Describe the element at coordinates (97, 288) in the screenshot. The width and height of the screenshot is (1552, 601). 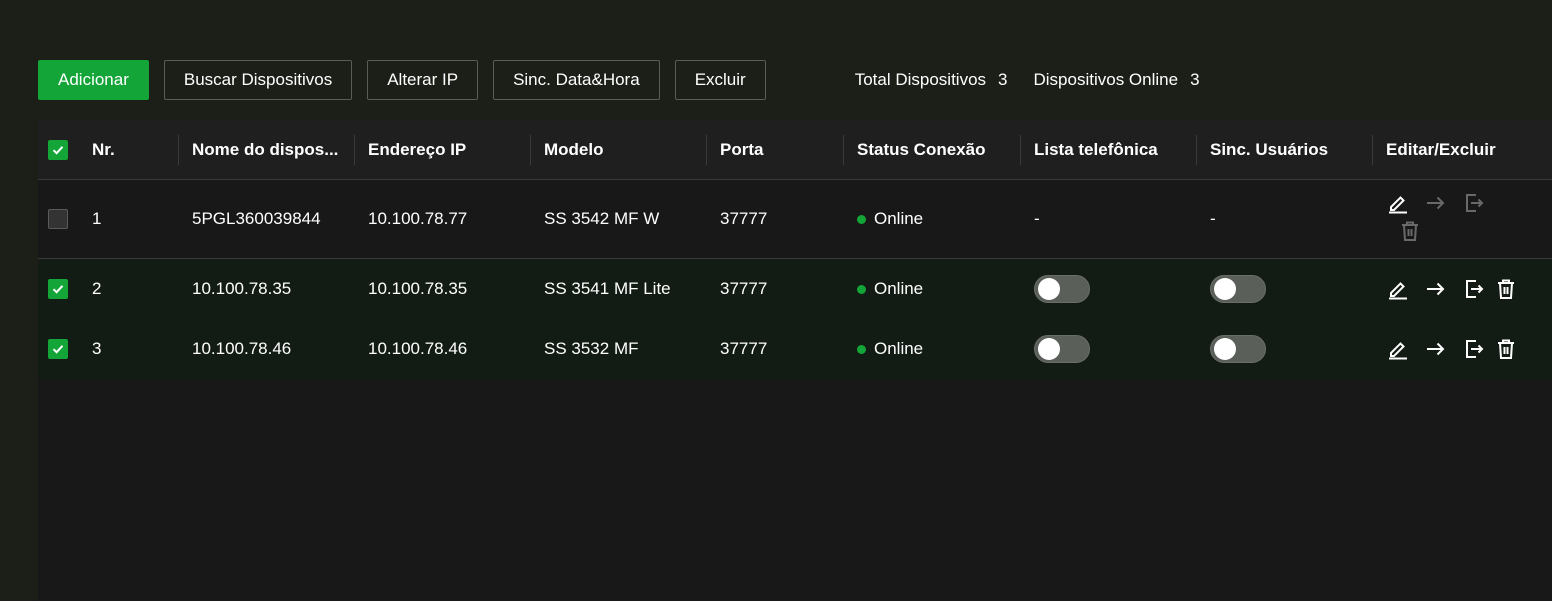
I see `row-nr: 2` at that location.